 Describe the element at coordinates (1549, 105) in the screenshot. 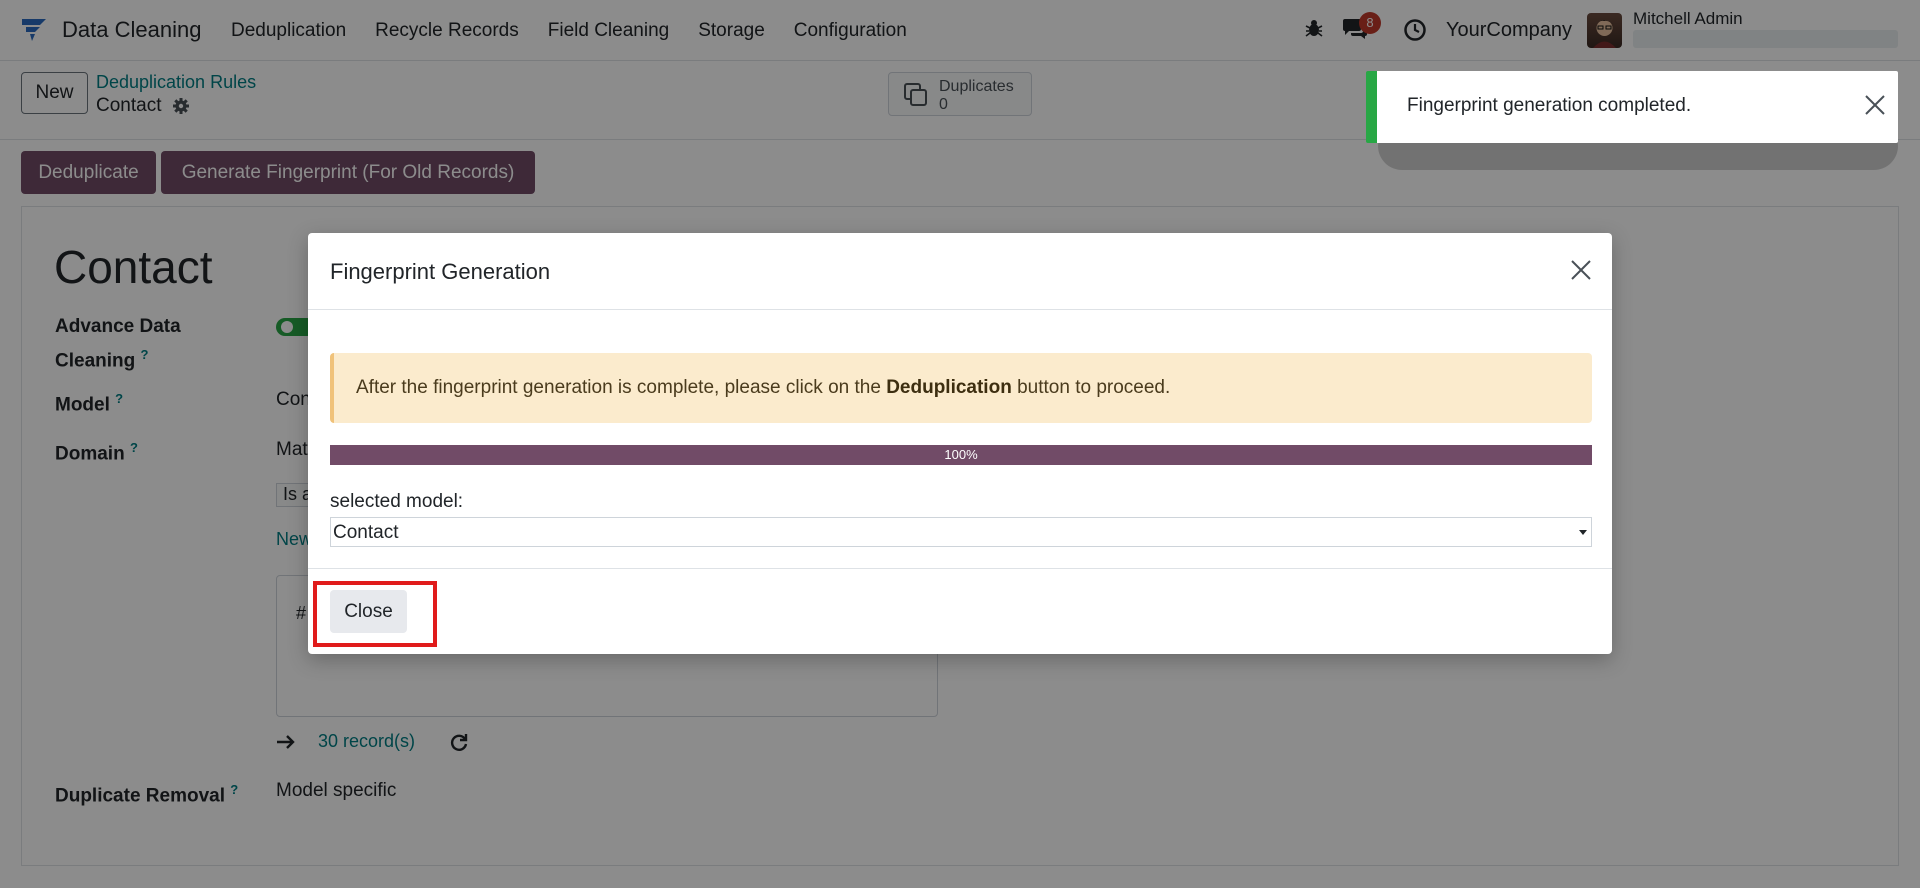

I see `notification-message: Fingerprint generation completed.` at that location.